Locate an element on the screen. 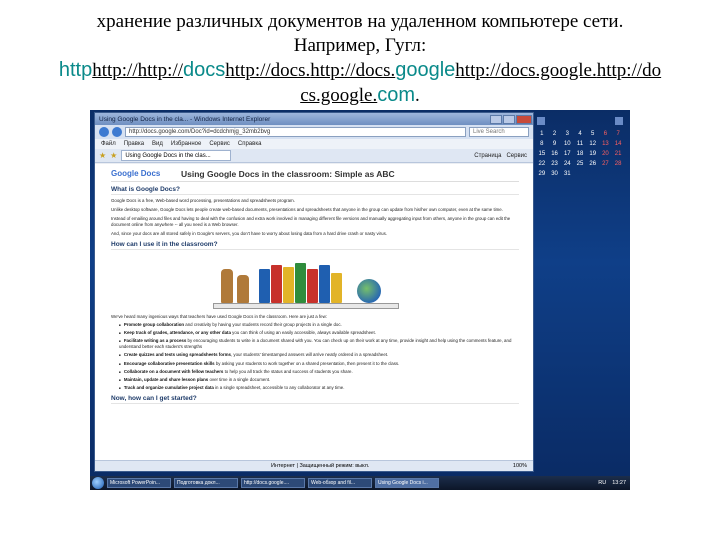  calendar-day: 17 is located at coordinates (567, 154).